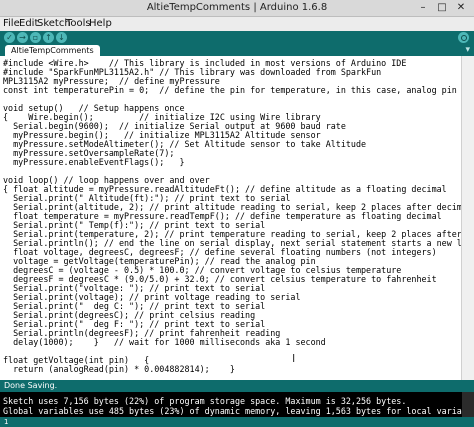 This screenshot has height=427, width=474. I want to click on window-title: AltieTempComments | Arduino 1.6.8, so click(237, 7).